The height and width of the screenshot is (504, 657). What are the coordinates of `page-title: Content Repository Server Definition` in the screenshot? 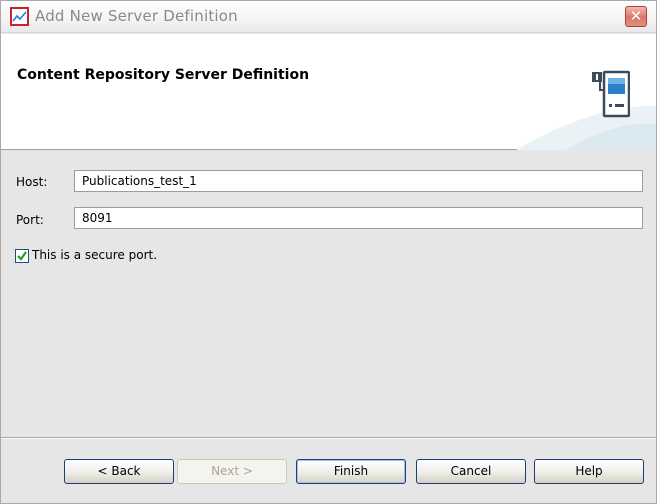 It's located at (163, 75).